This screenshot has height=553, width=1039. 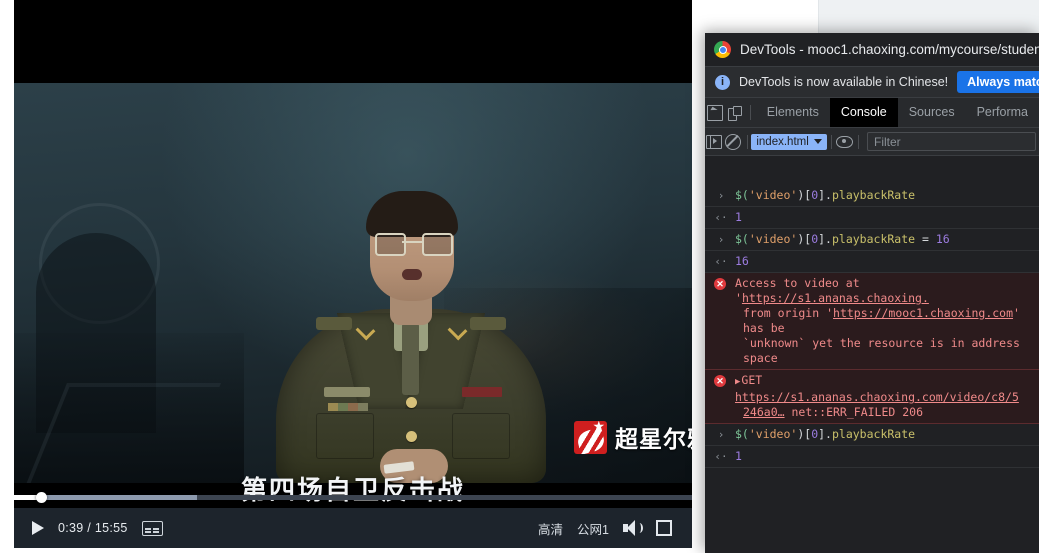 I want to click on volume-icon, so click(x=633, y=528).